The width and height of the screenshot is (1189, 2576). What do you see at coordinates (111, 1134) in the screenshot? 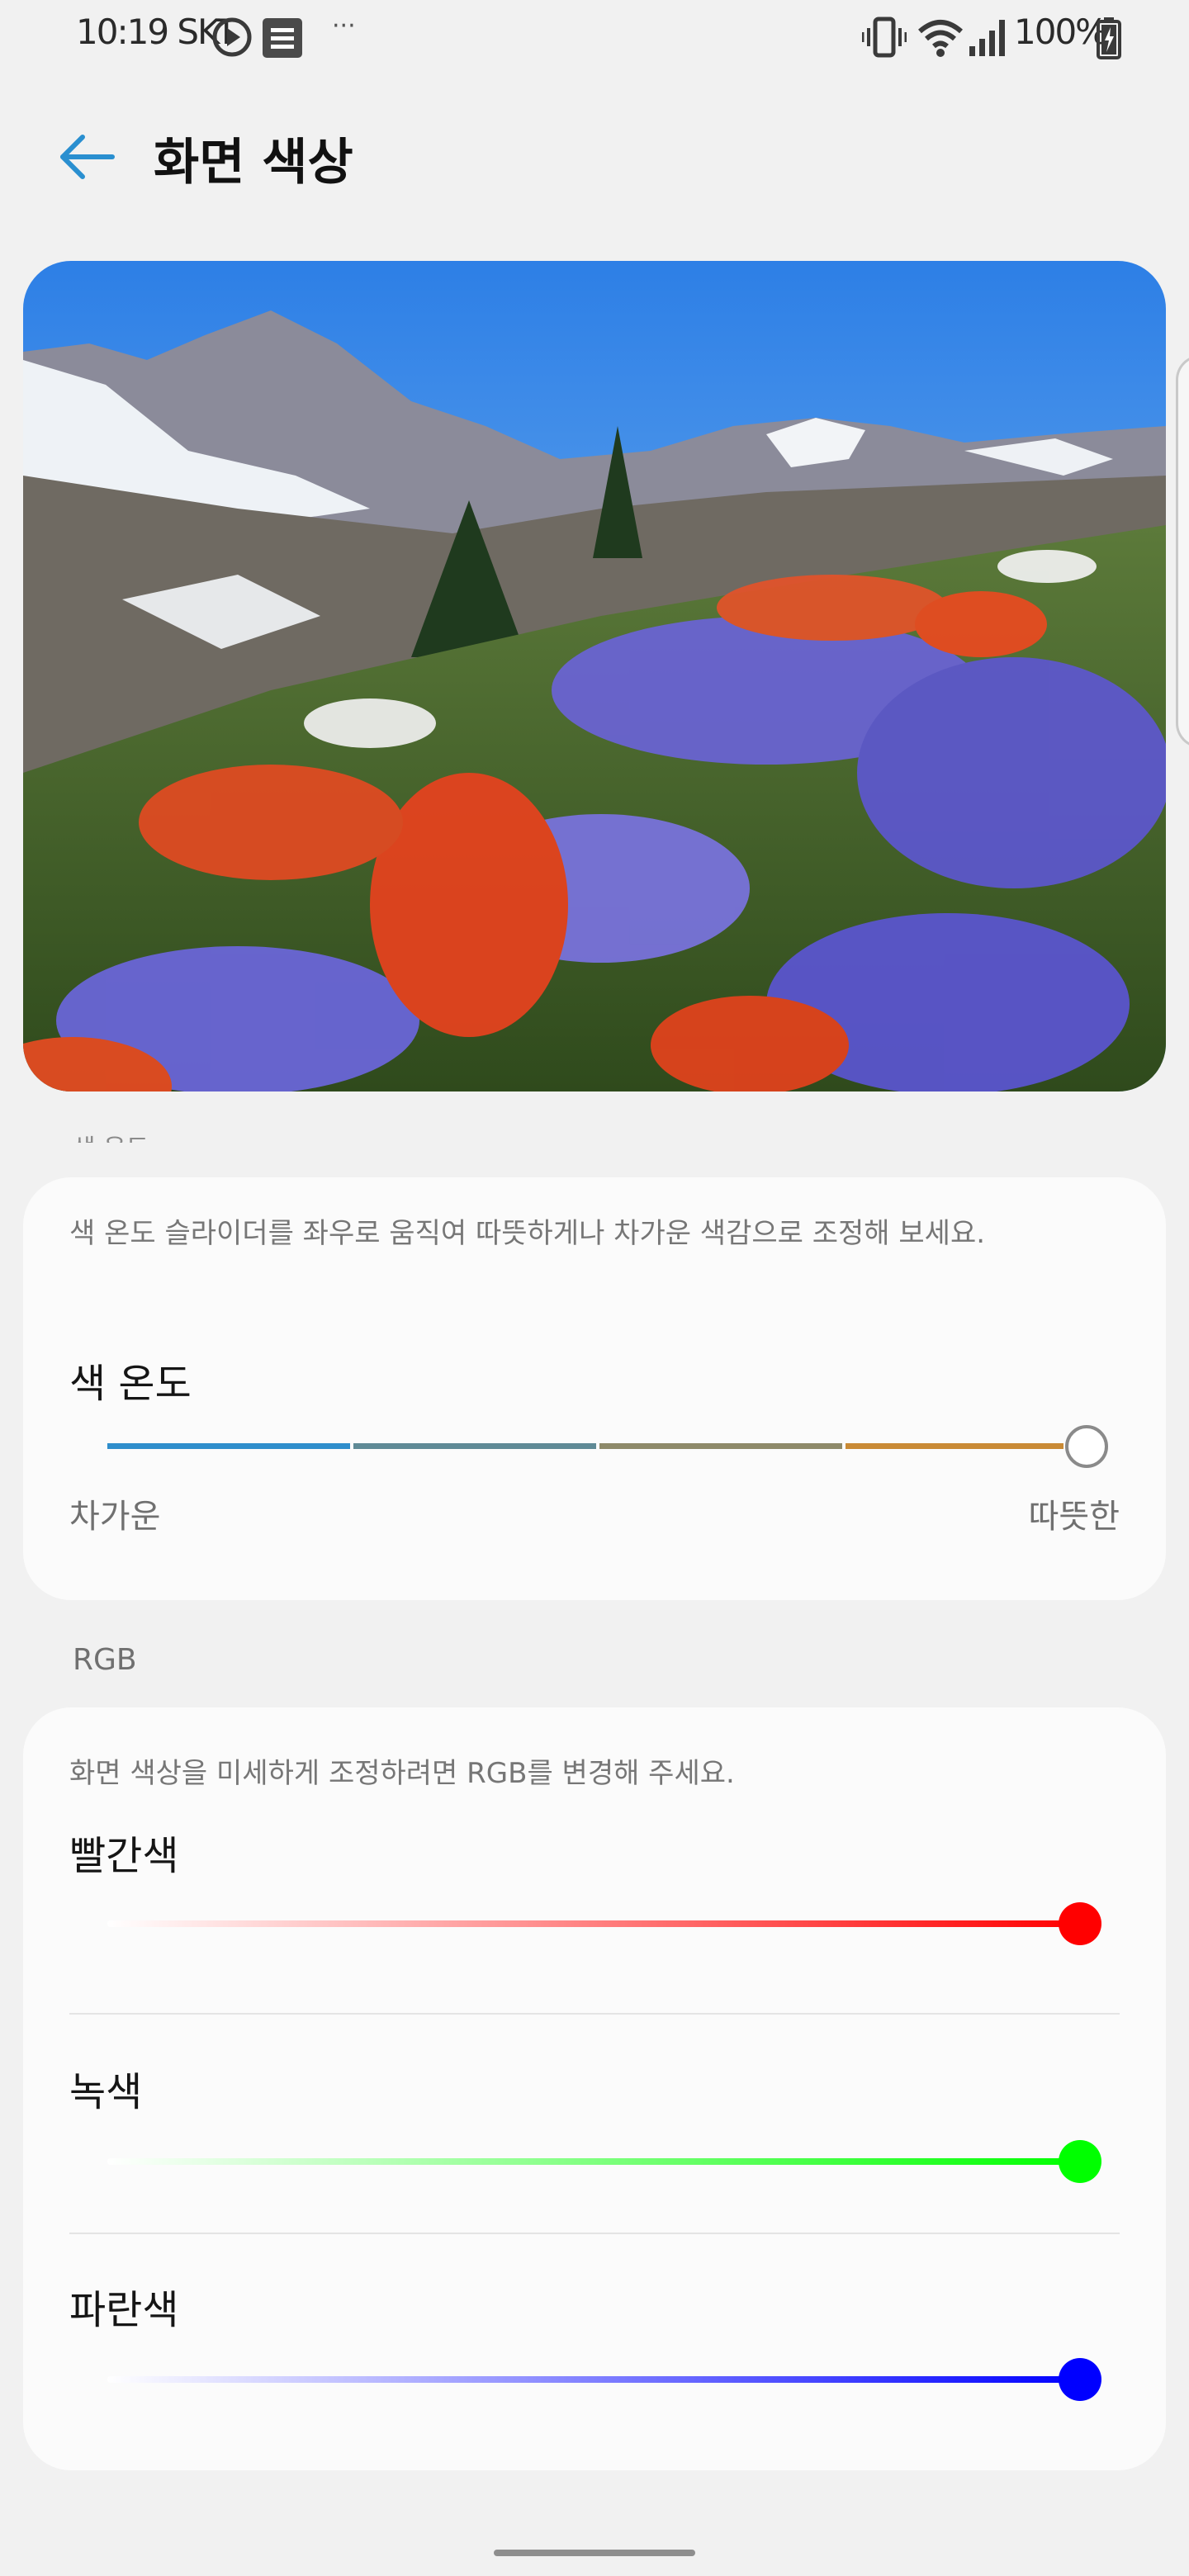
I see `section-label-temperature: 색 온도` at bounding box center [111, 1134].